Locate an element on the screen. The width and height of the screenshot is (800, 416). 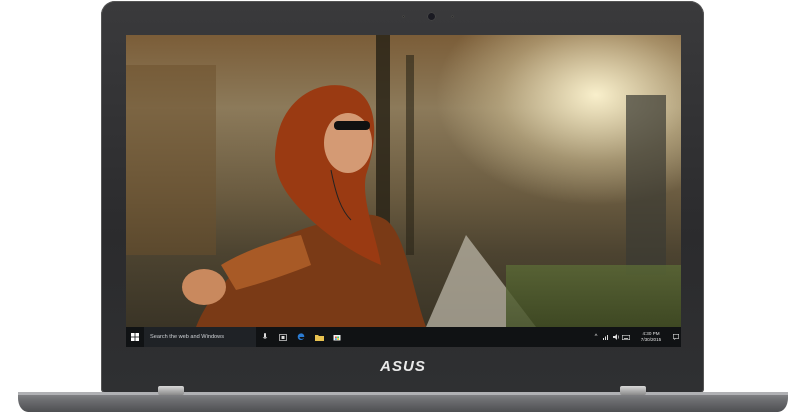
speaker-icon is located at coordinates (616, 337).